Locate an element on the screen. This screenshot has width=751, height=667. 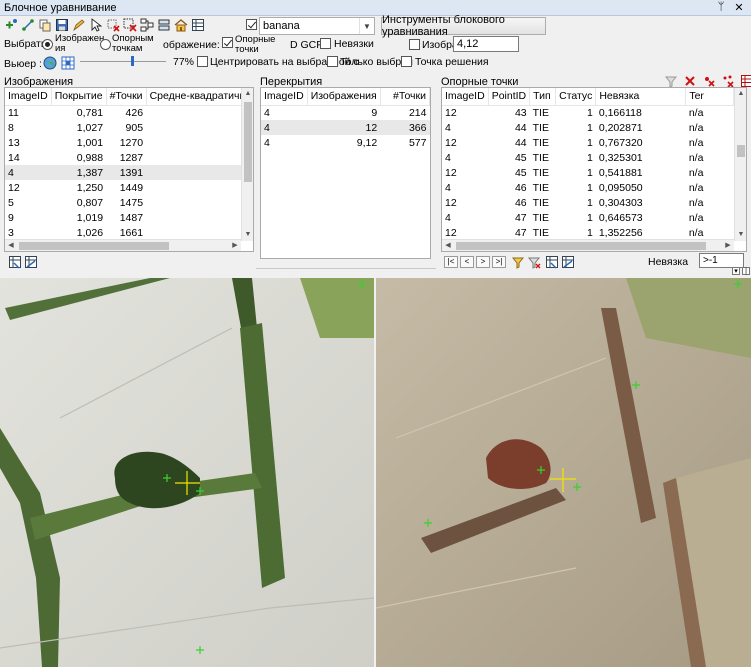
add-tie-point-icon is located at coordinates (11, 25).